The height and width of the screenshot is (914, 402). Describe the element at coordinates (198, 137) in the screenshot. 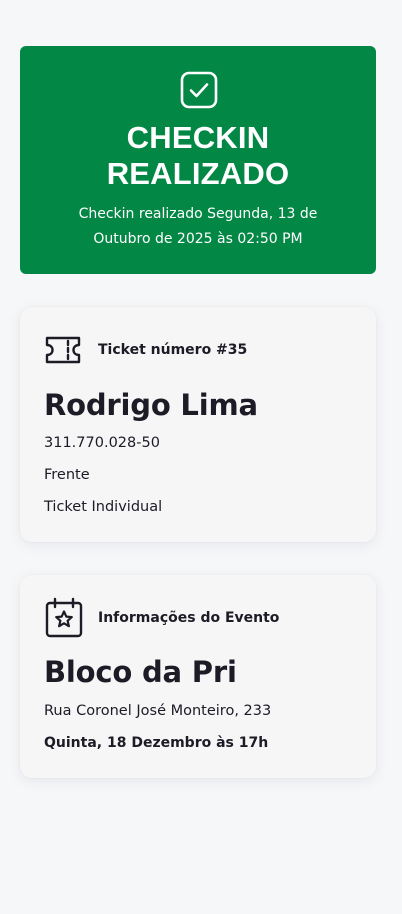

I see `banner-title-line1: CHECKIN` at that location.